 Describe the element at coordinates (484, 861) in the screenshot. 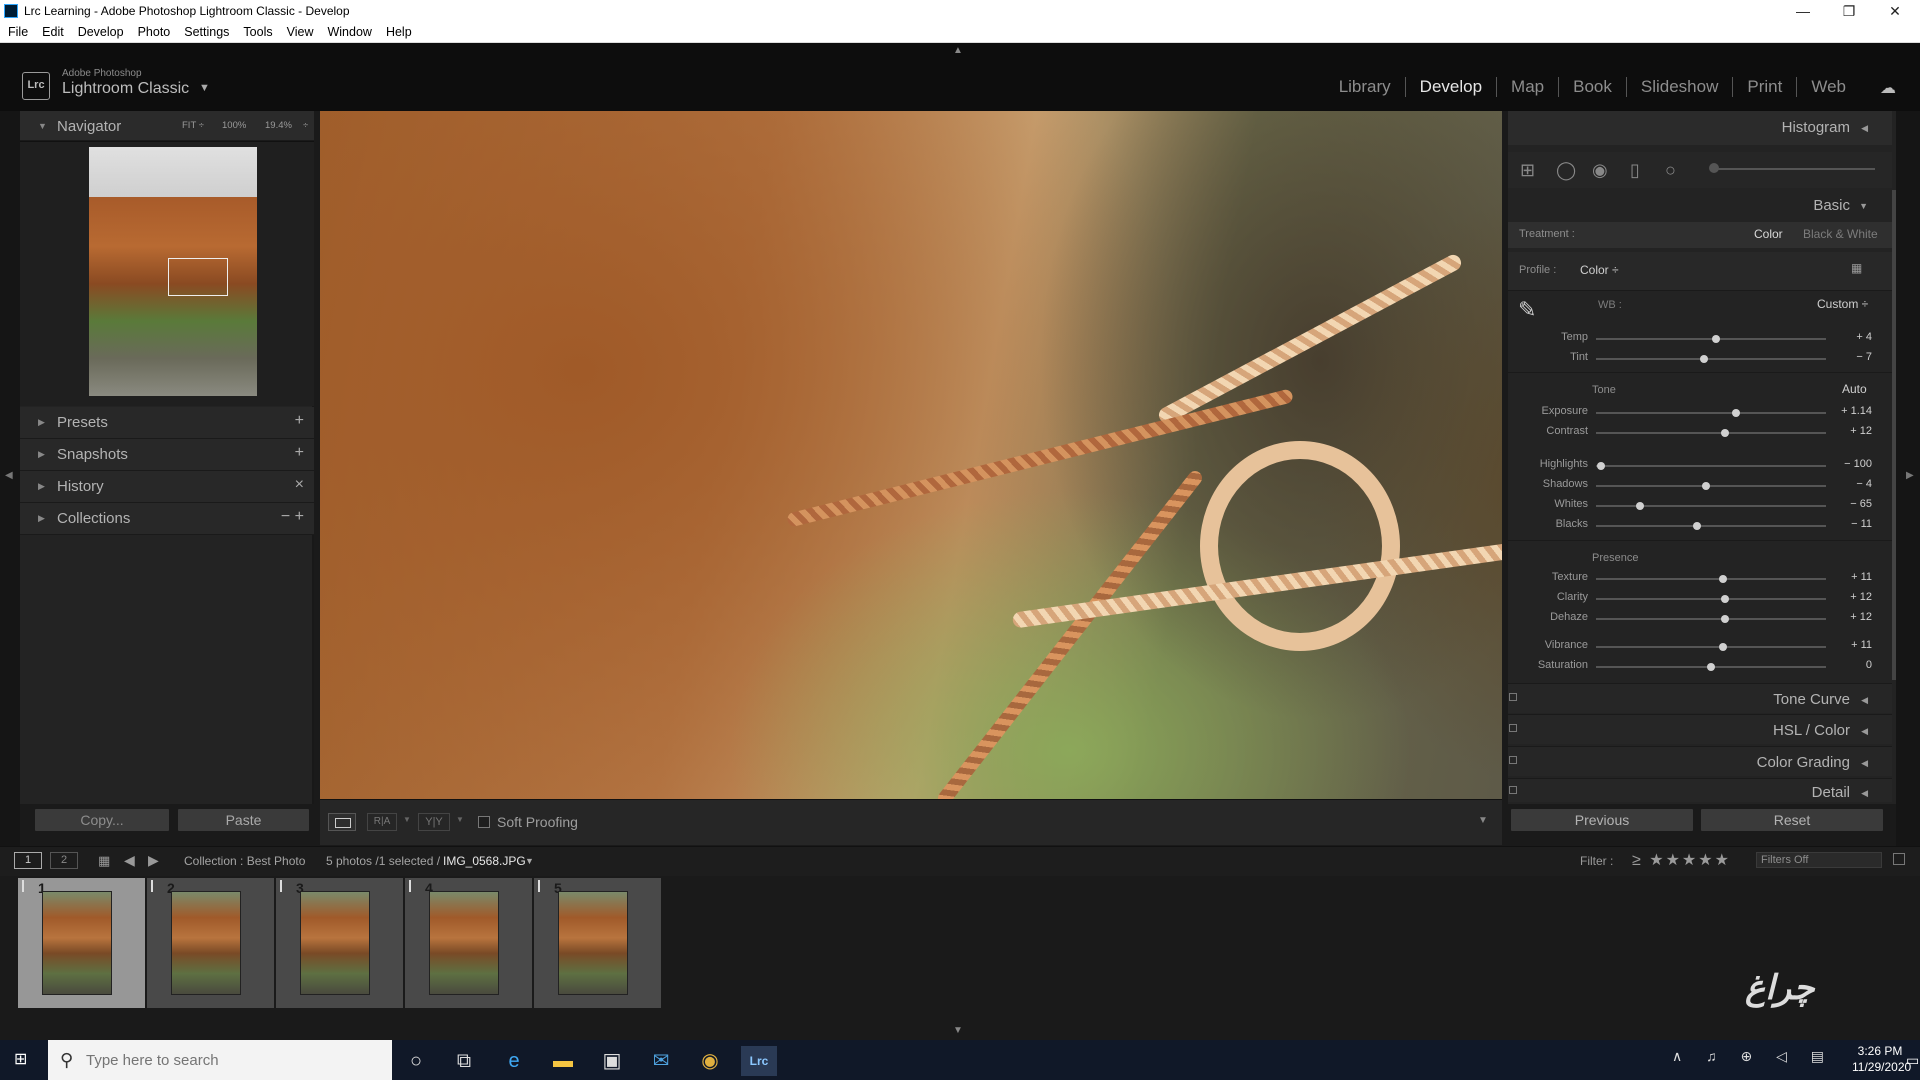

I see `selected-filename: IMG_0568.JPG` at that location.